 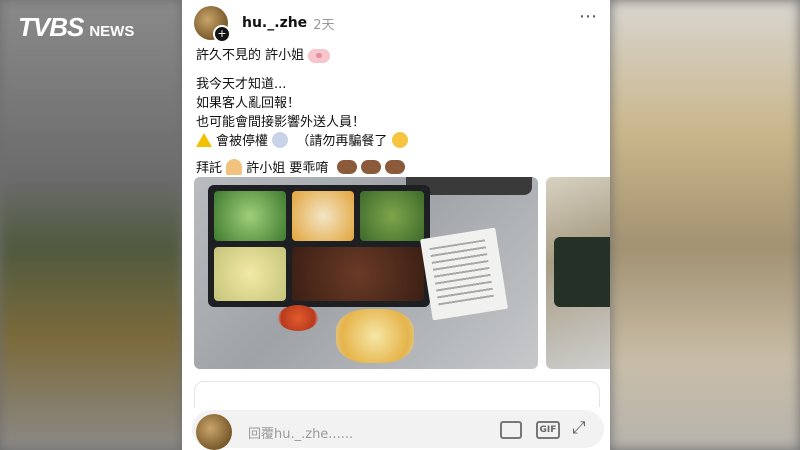 I want to click on warning-icon, so click(x=204, y=140).